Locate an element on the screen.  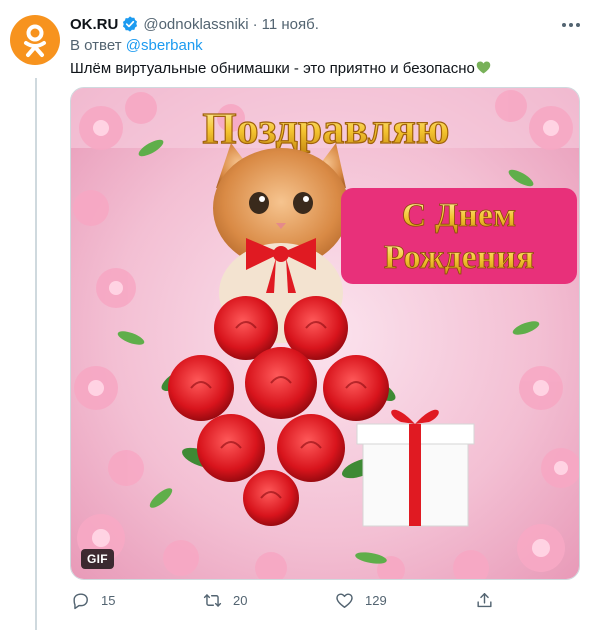
tweet-actions: 15 20 129 is located at coordinates (285, 600).